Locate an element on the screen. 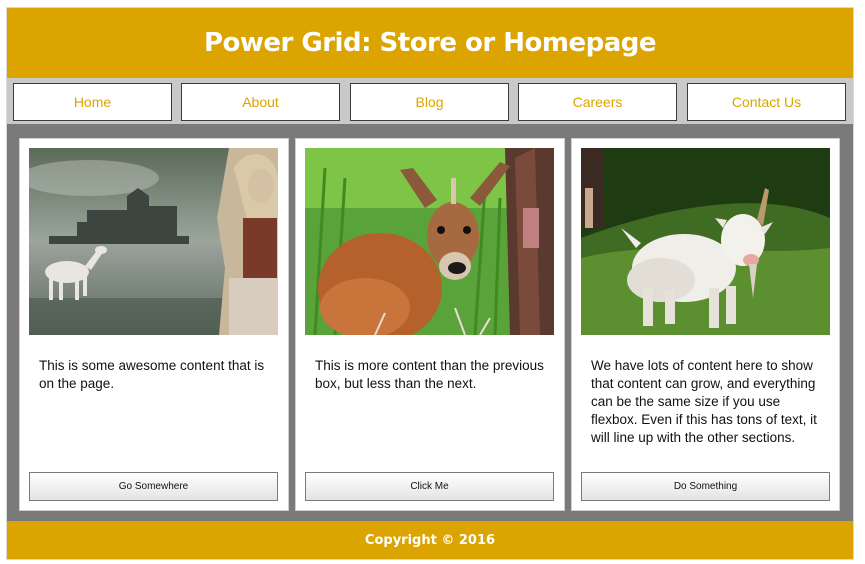 Image resolution: width=865 pixels, height=564 pixels. nav-item-careers: Careers is located at coordinates (597, 102).